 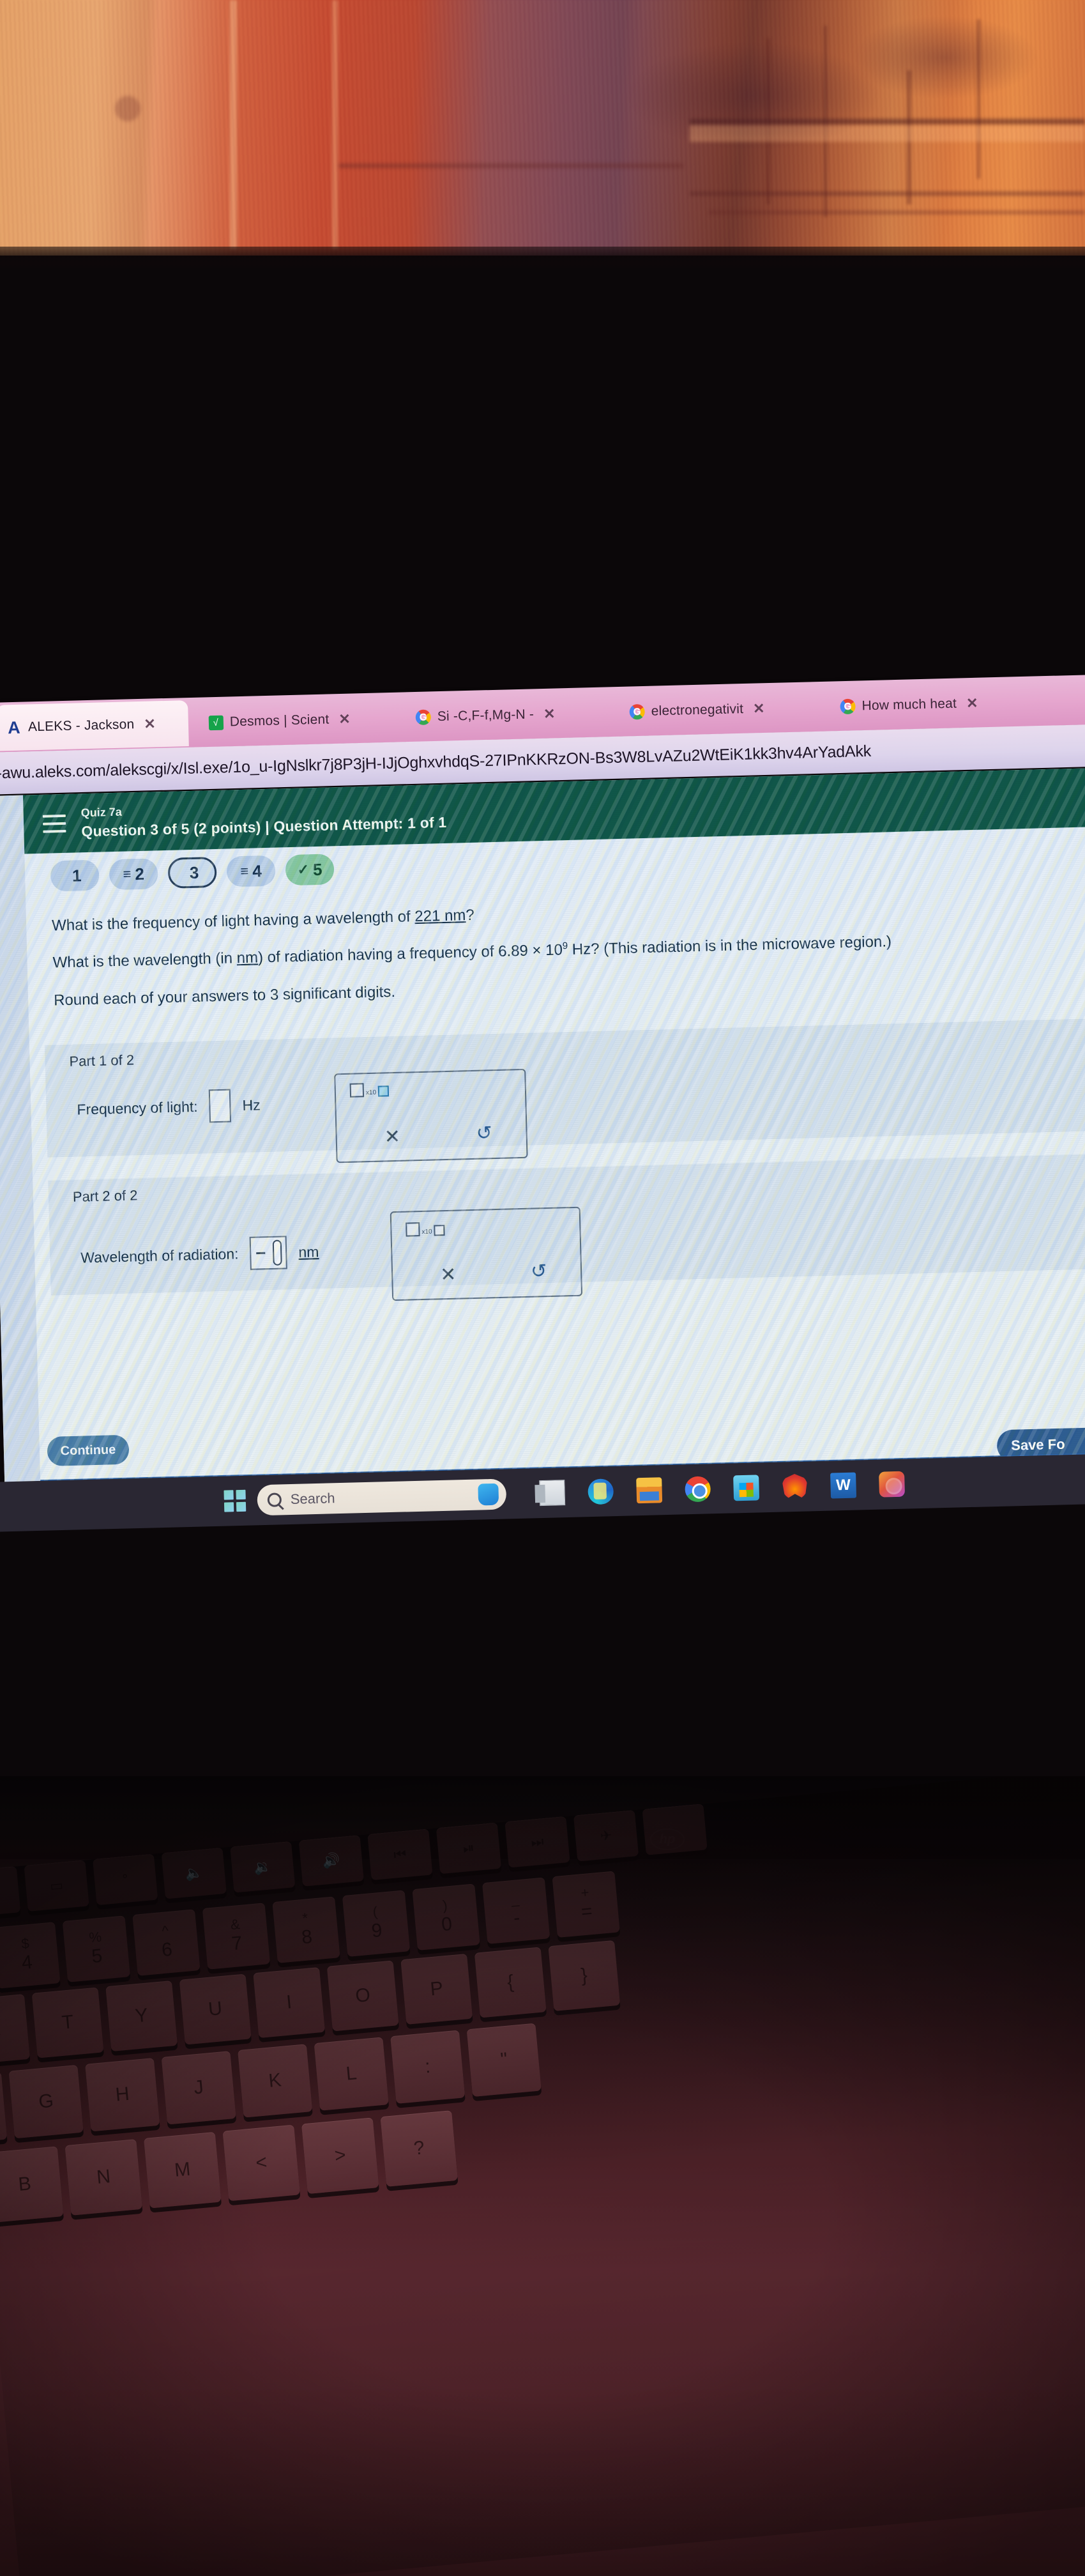 What do you see at coordinates (46, 2101) in the screenshot?
I see `key-g: G` at bounding box center [46, 2101].